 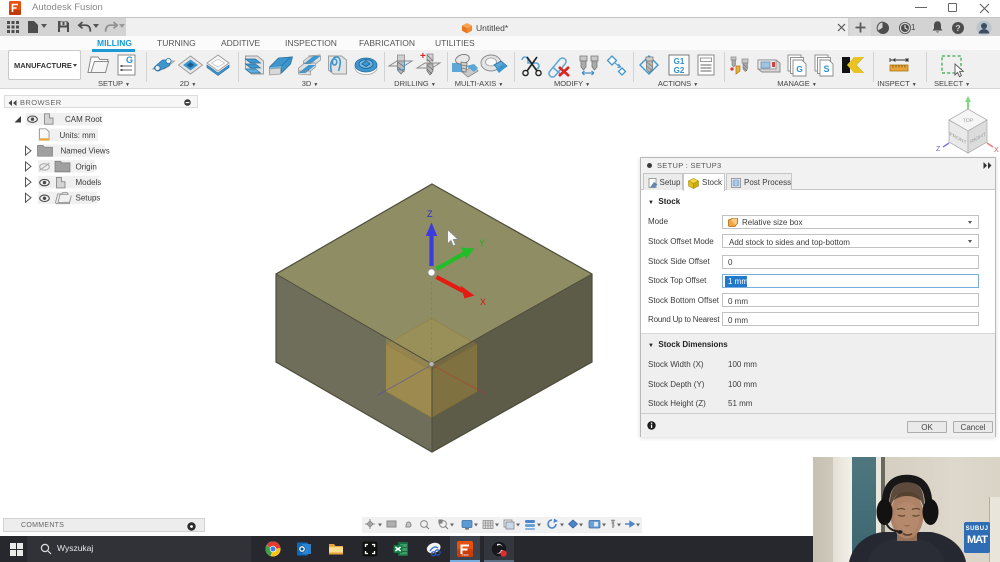 I want to click on svg-text: G1, so click(x=679, y=61).